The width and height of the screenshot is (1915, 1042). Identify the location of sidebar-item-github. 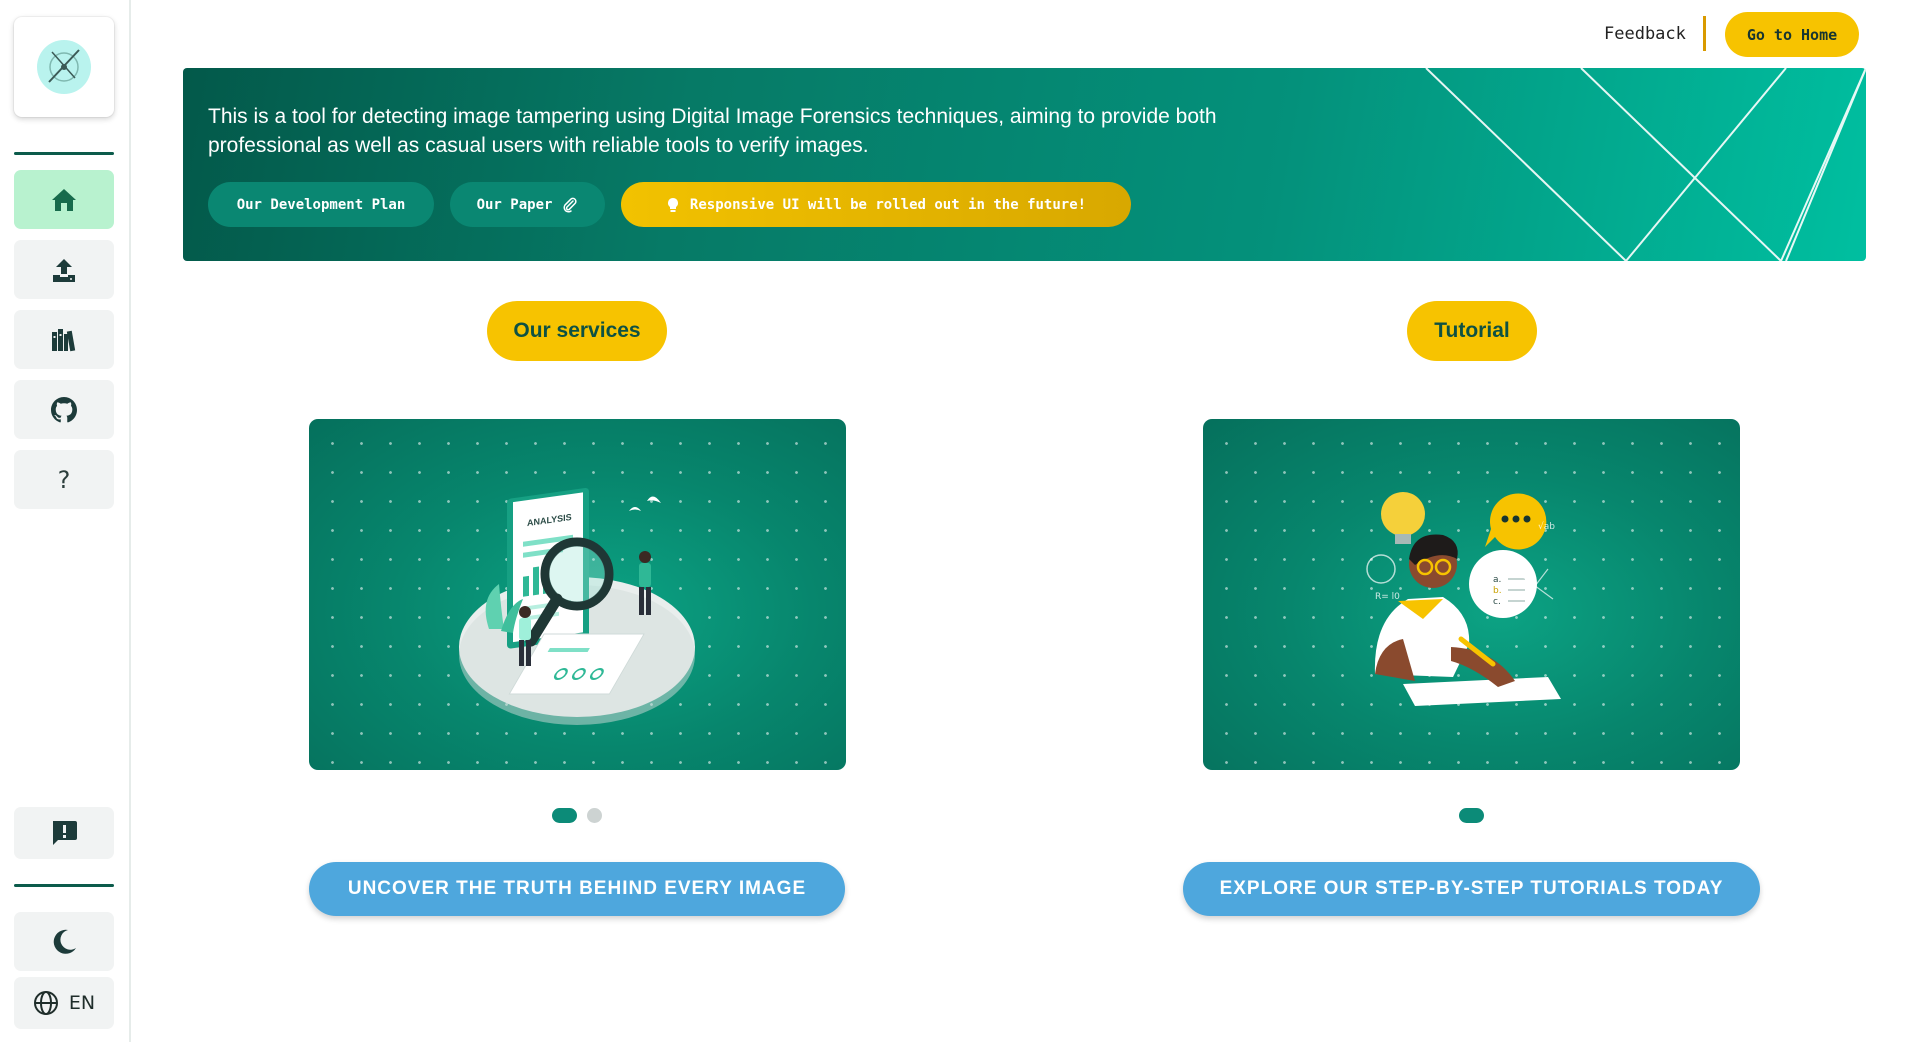
(64, 409).